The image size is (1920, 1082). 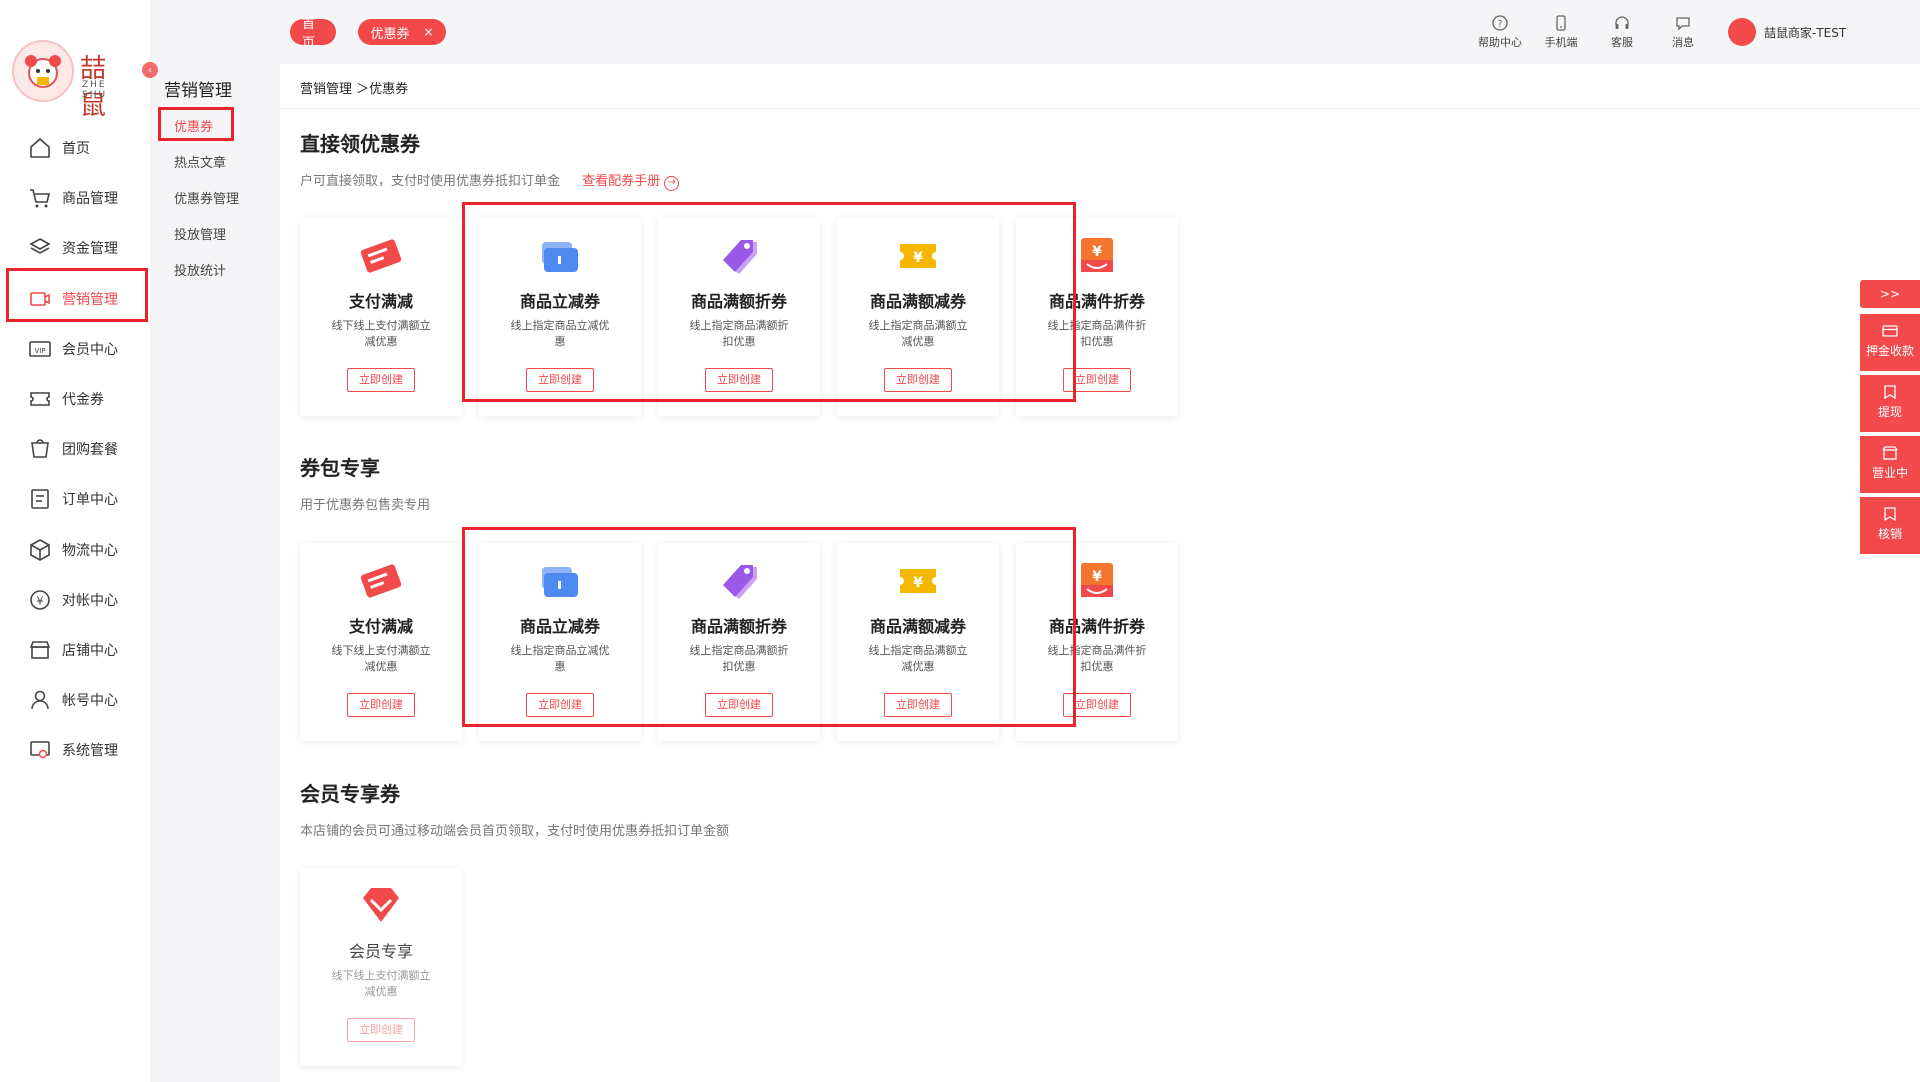 I want to click on customer-service-label: 客服, so click(x=1622, y=42).